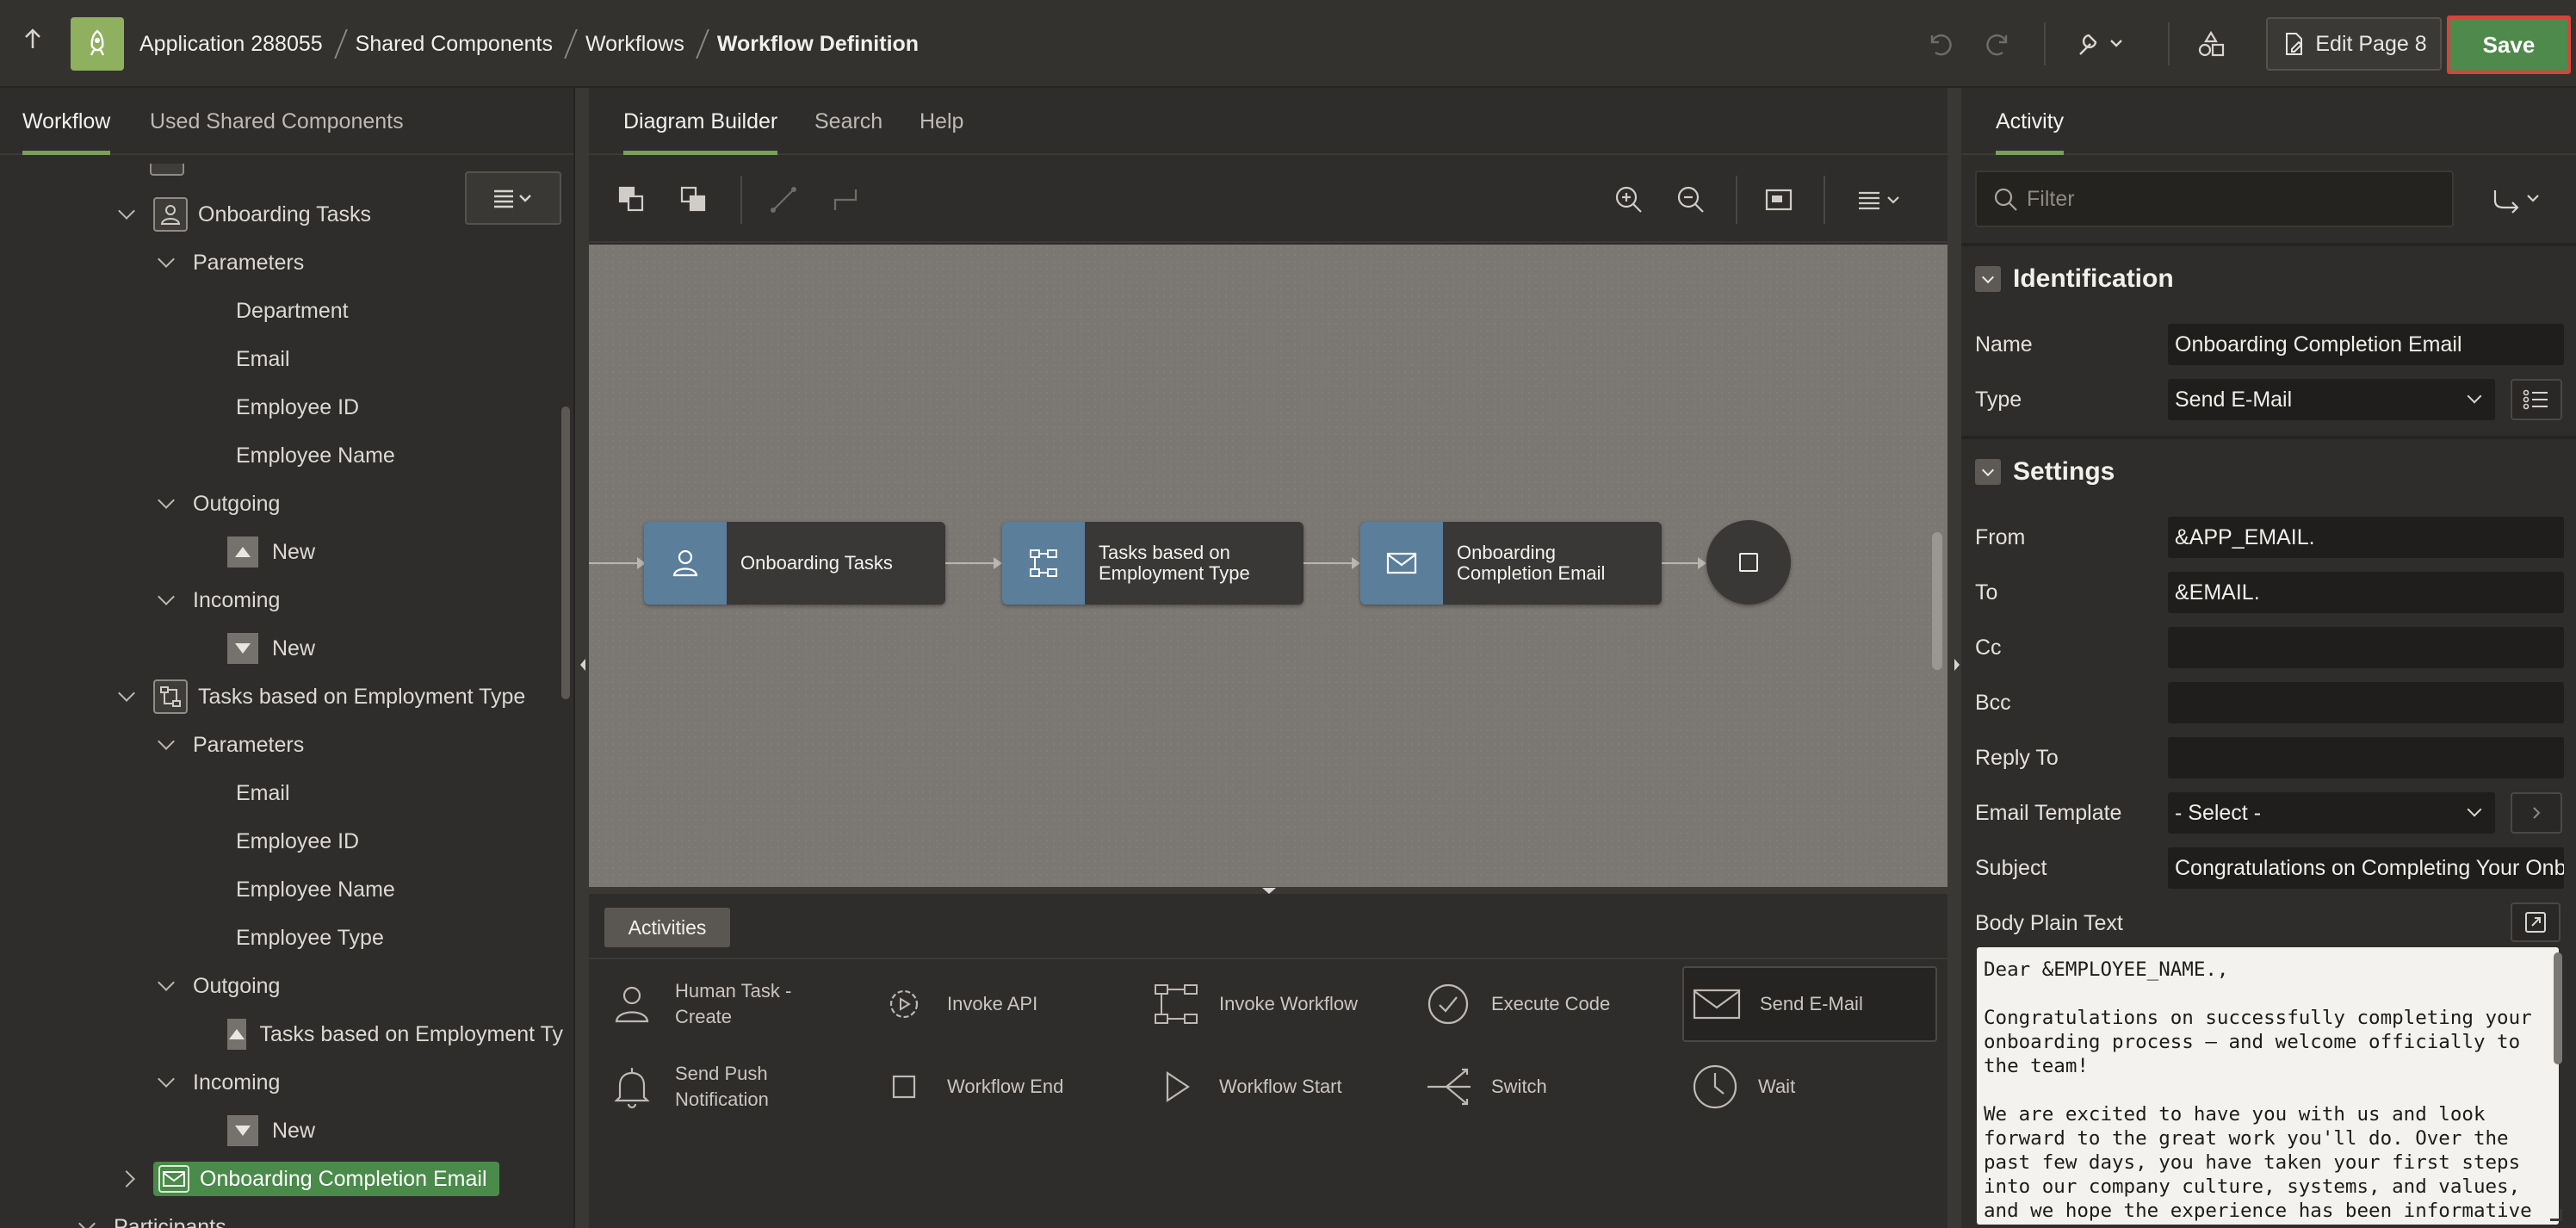 Image resolution: width=2576 pixels, height=1228 pixels. Describe the element at coordinates (634, 45) in the screenshot. I see `breadcrumb-workflows: Workflows` at that location.